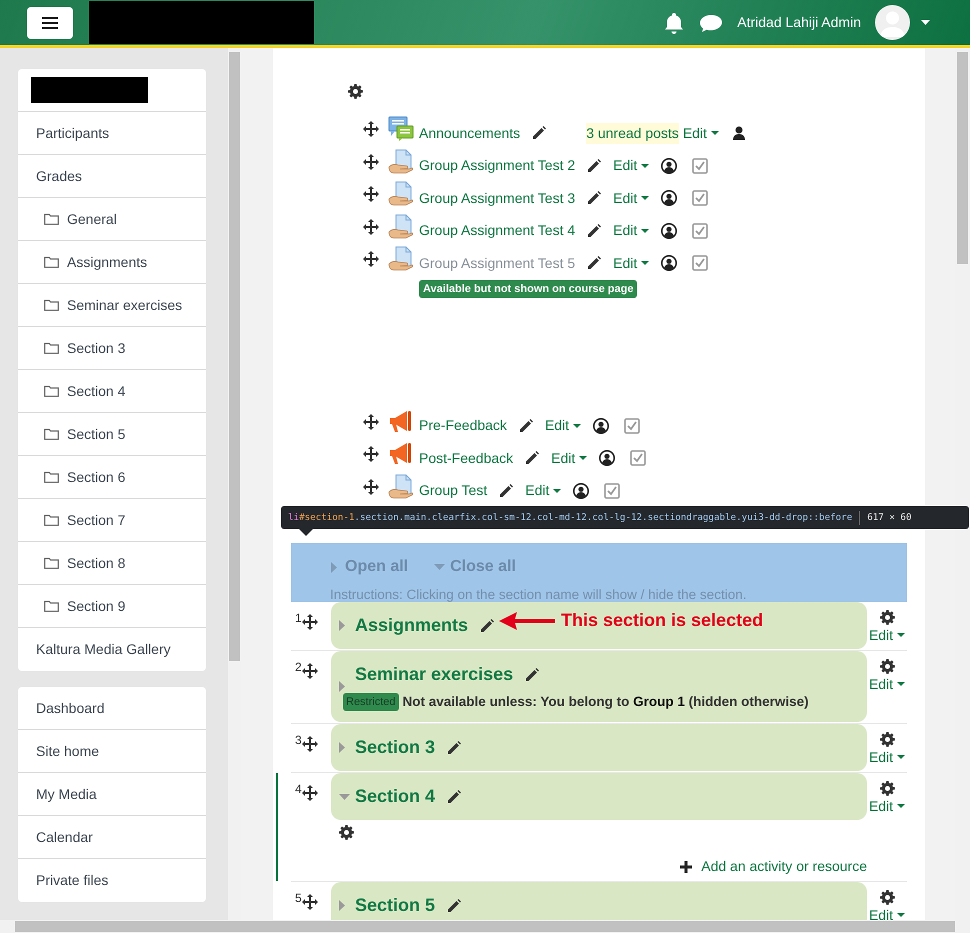 The height and width of the screenshot is (933, 970). I want to click on nav-item: Assignments, so click(112, 262).